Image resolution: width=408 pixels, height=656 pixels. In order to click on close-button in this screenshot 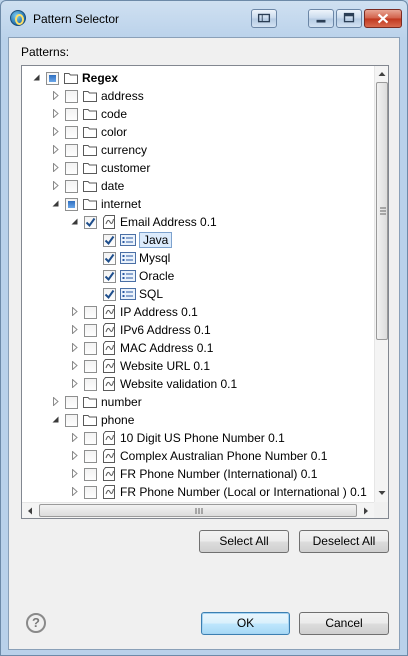, I will do `click(383, 18)`.